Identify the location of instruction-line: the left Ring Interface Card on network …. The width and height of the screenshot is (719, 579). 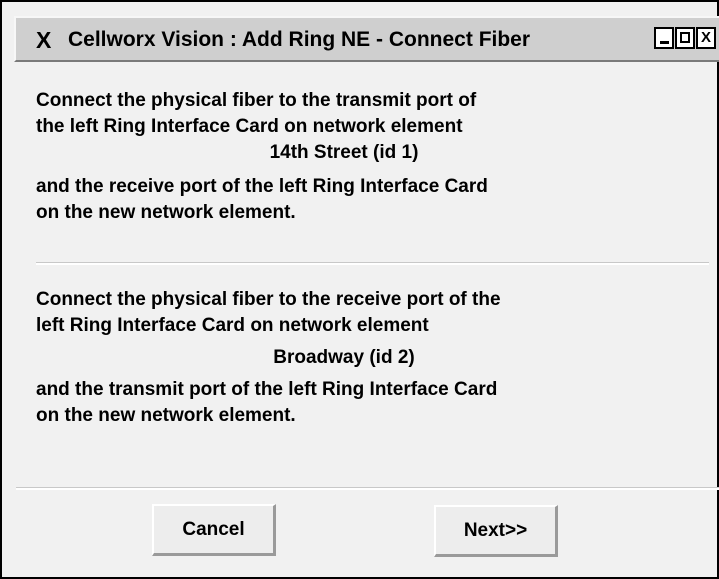
(249, 126).